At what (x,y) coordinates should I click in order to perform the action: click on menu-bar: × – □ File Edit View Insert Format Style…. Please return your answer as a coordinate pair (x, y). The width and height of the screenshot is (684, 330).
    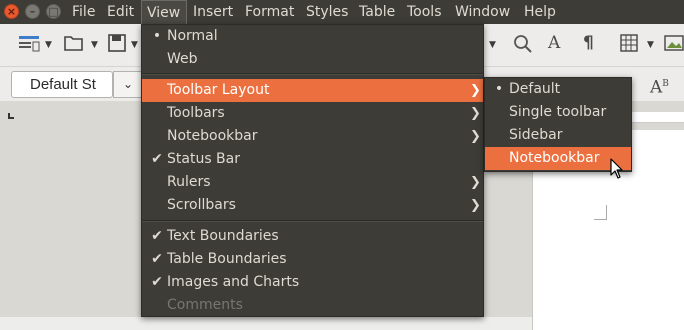
    Looking at the image, I should click on (342, 12).